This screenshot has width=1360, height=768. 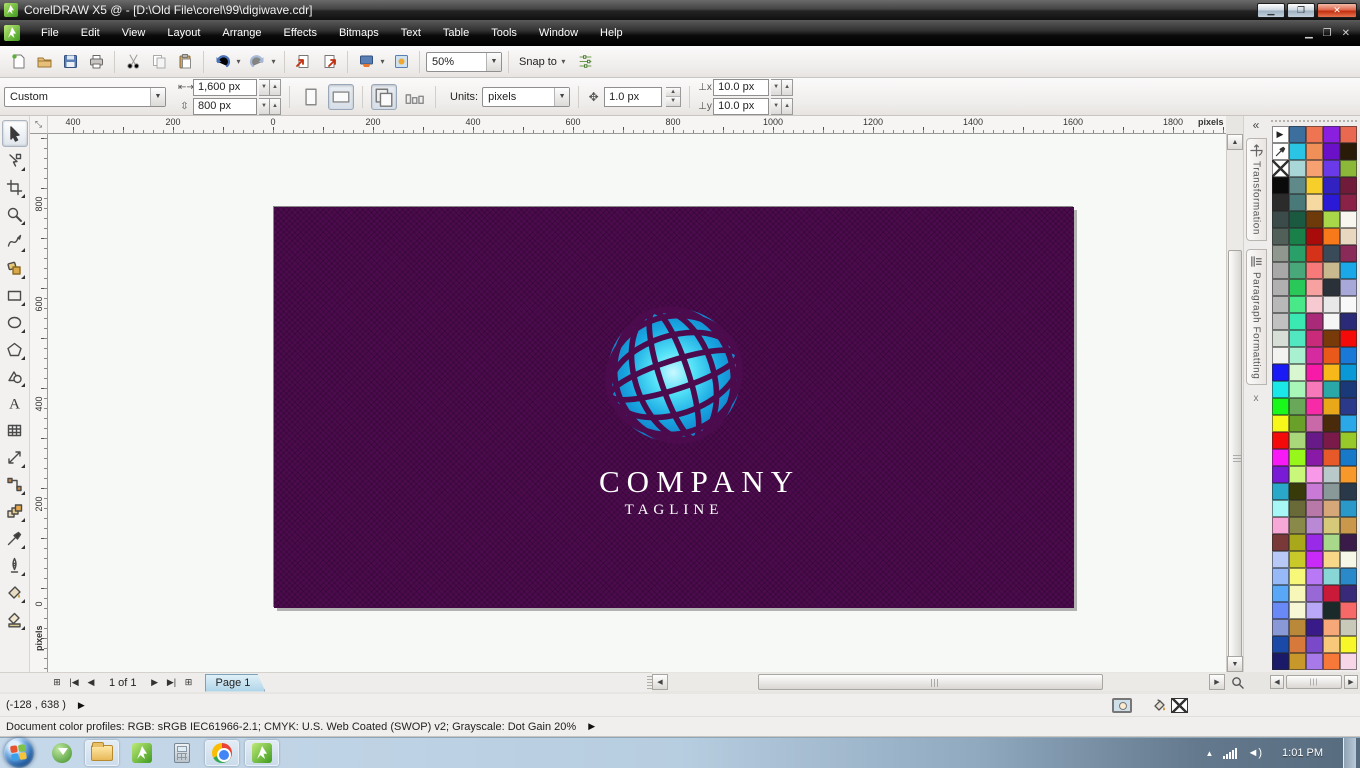 I want to click on palette-scroll-thumb: |||, so click(x=1314, y=682).